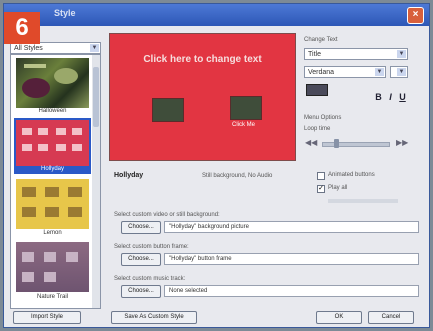 Image resolution: width=433 pixels, height=331 pixels. What do you see at coordinates (336, 143) in the screenshot?
I see `loop-time-slider-knob` at bounding box center [336, 143].